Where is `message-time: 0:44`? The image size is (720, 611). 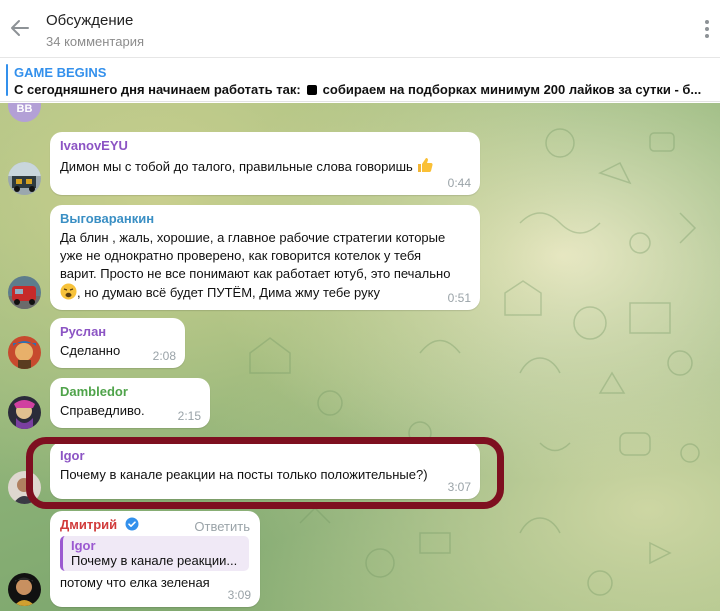 message-time: 0:44 is located at coordinates (459, 183).